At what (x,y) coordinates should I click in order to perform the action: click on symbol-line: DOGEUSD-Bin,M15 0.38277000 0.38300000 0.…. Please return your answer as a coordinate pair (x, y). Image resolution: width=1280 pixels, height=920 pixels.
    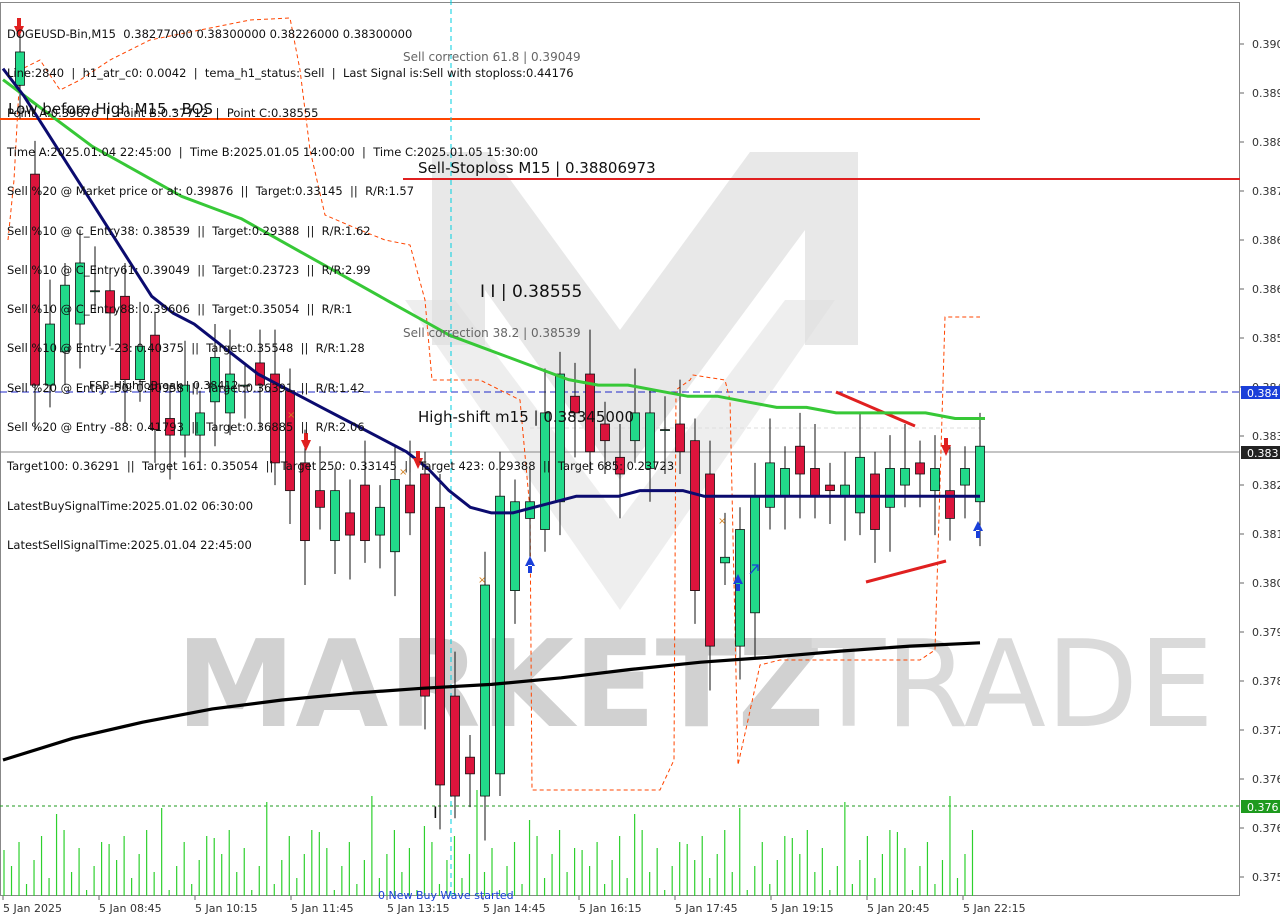
    Looking at the image, I should click on (210, 34).